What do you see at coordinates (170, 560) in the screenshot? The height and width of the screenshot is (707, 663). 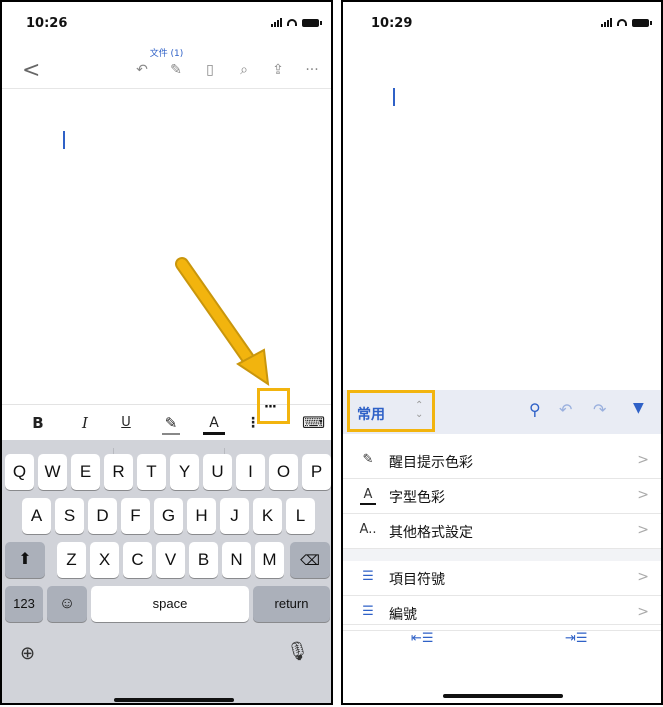 I see `key-v: V` at bounding box center [170, 560].